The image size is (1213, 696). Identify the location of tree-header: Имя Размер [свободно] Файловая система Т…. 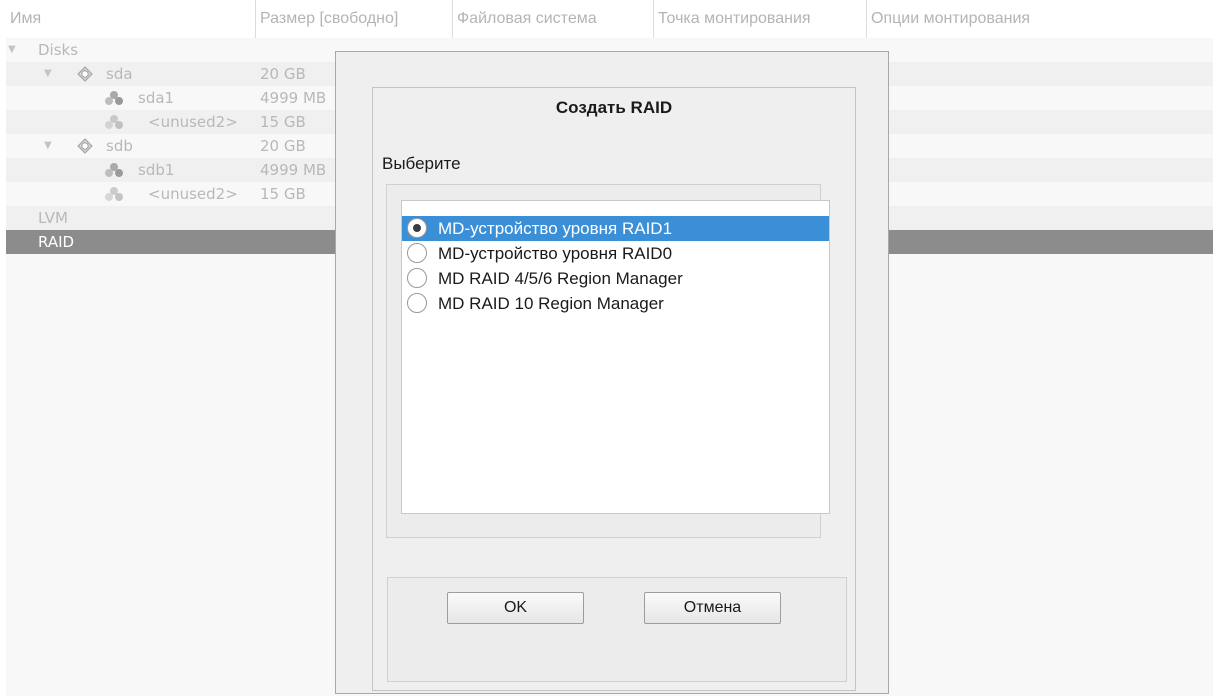
(606, 19).